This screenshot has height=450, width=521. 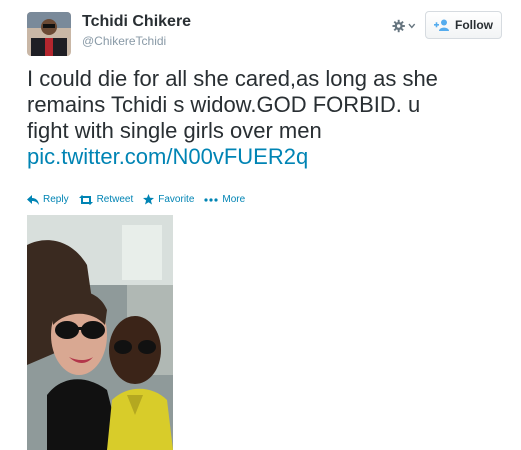 I want to click on avatar, so click(x=49, y=34).